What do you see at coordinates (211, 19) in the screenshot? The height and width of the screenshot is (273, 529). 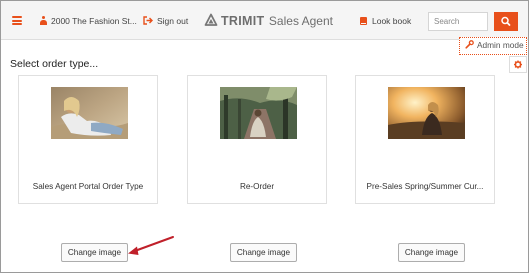 I see `trimit-logo-icon` at bounding box center [211, 19].